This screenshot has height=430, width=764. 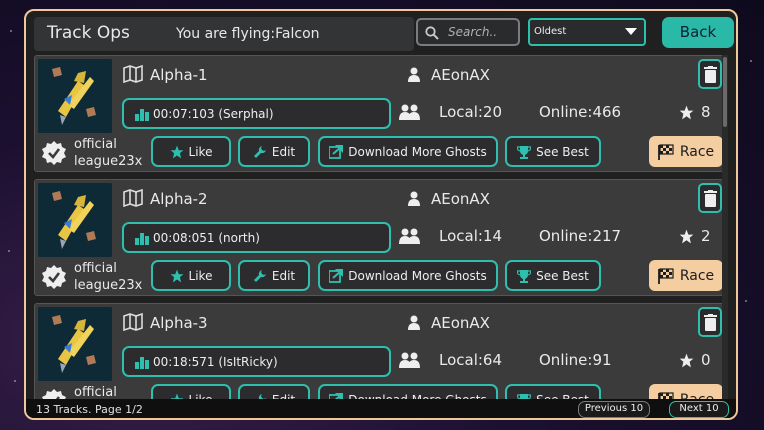 I want to click on likes-count: 0, so click(x=706, y=360).